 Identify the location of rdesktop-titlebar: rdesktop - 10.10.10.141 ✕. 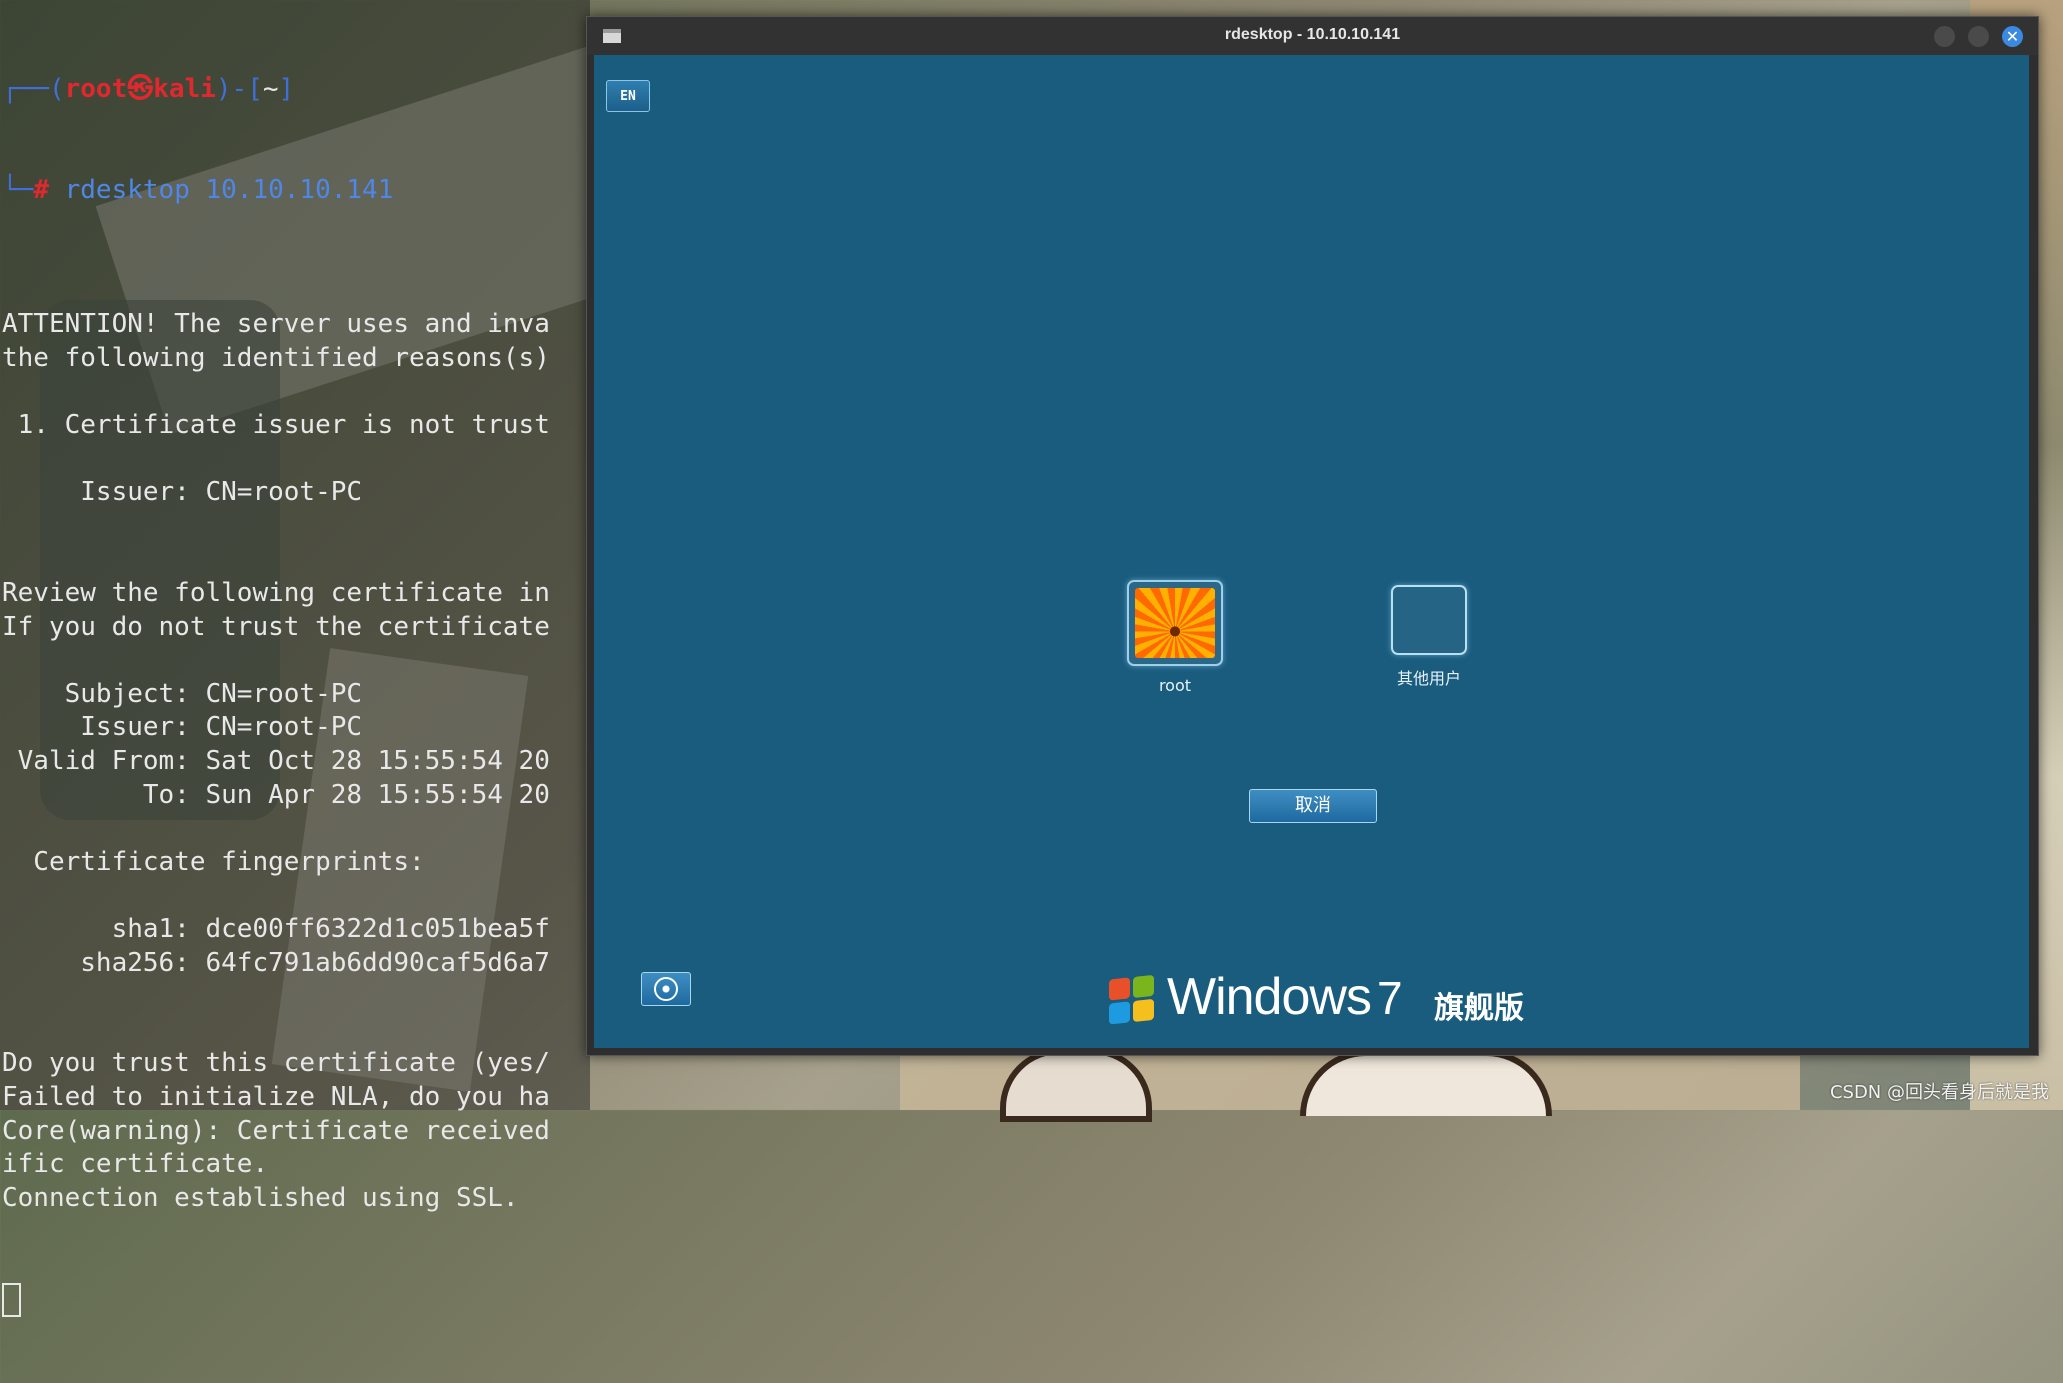
(1312, 36).